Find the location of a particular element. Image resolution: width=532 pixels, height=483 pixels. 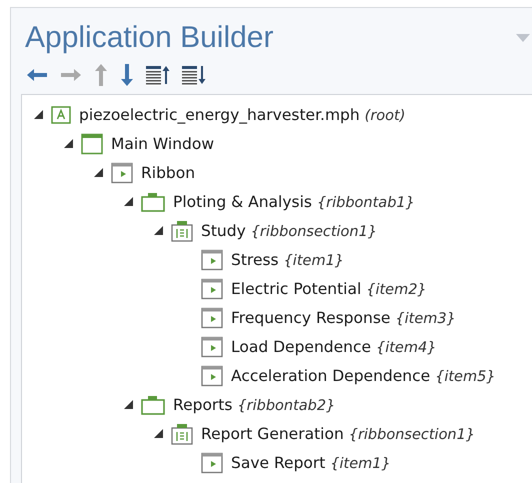

tree-item-label: Save Report {item1} is located at coordinates (311, 463).